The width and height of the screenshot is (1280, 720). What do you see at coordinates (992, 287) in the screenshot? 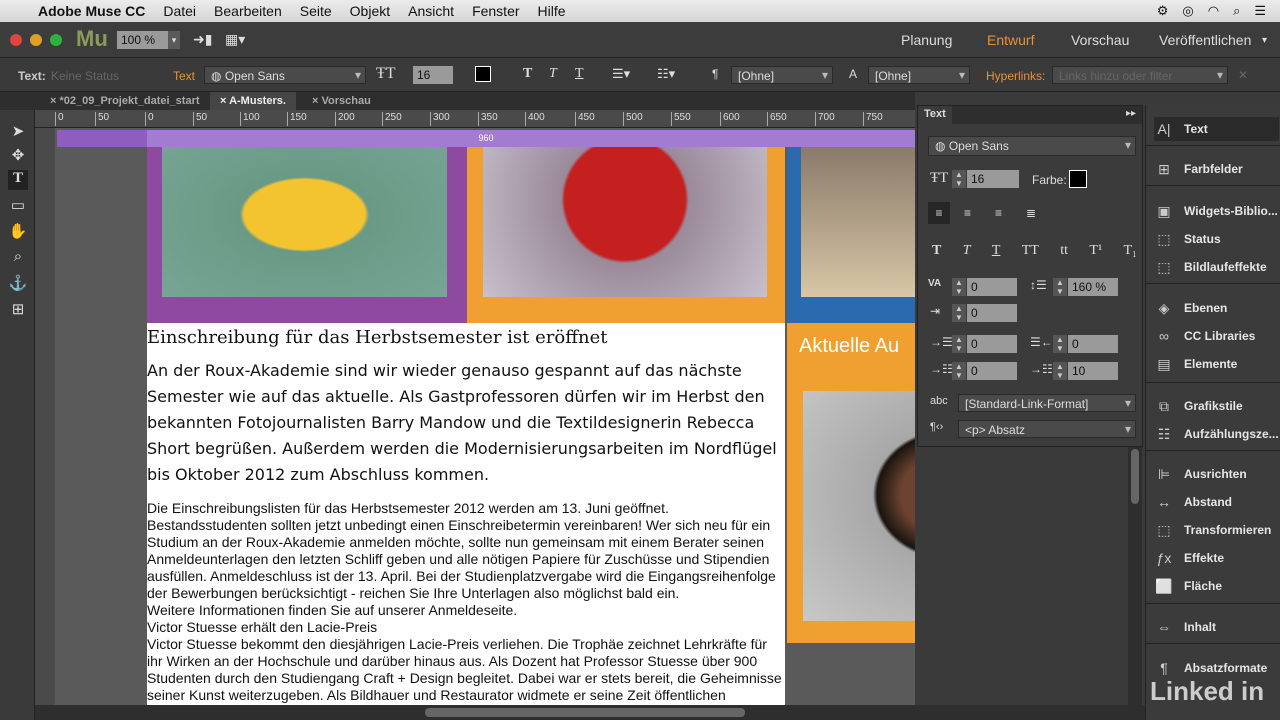
I see `tracking-input: 0` at bounding box center [992, 287].